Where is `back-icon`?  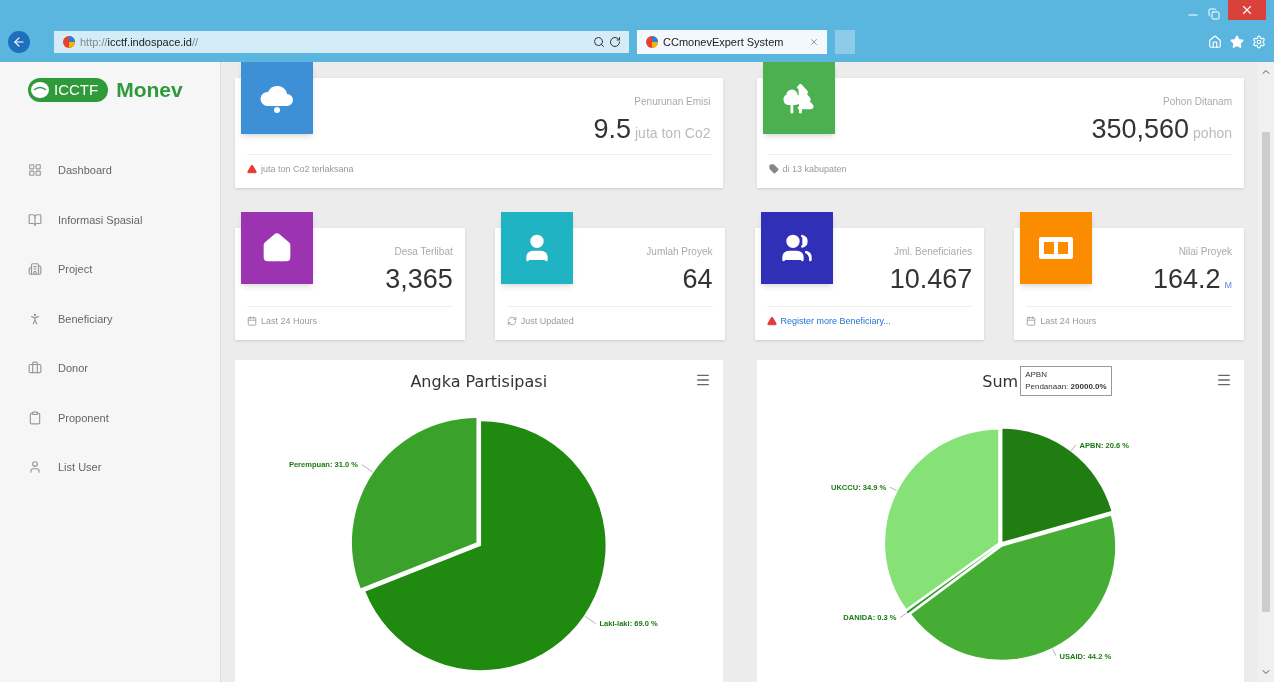 back-icon is located at coordinates (19, 42).